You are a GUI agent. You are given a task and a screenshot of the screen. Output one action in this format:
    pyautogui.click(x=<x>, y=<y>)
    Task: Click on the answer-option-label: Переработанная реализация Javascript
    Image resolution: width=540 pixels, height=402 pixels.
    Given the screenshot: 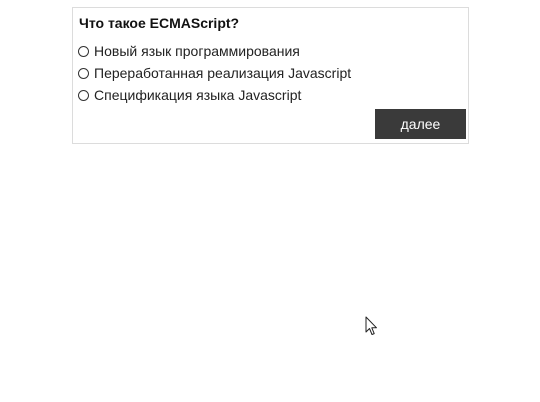 What is the action you would take?
    pyautogui.click(x=223, y=73)
    